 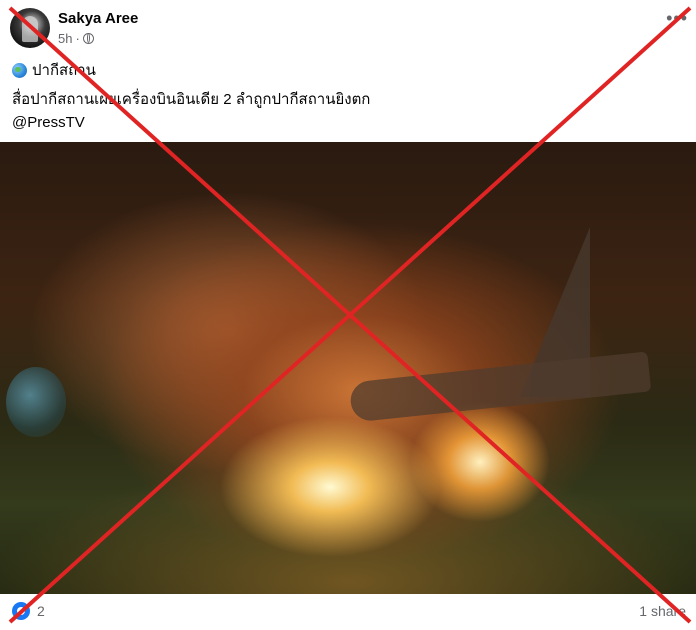 I want to click on reaction-count: 2, so click(x=41, y=611).